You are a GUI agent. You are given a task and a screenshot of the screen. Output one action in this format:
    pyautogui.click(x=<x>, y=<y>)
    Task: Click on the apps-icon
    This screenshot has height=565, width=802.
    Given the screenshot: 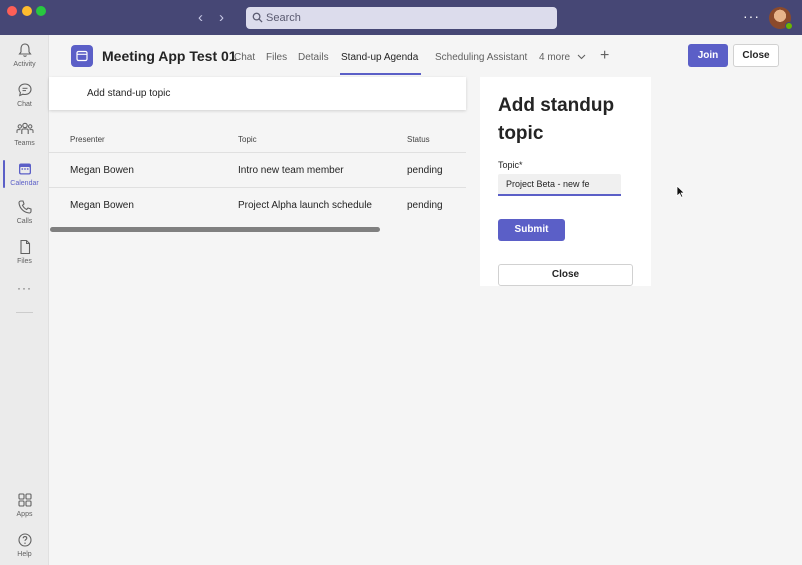 What is the action you would take?
    pyautogui.click(x=24, y=500)
    